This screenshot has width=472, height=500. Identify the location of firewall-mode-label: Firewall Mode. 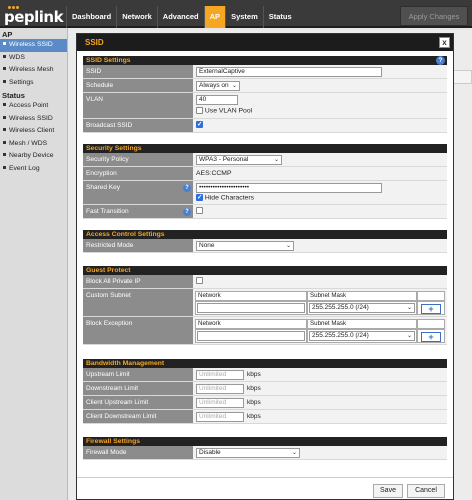
(138, 452).